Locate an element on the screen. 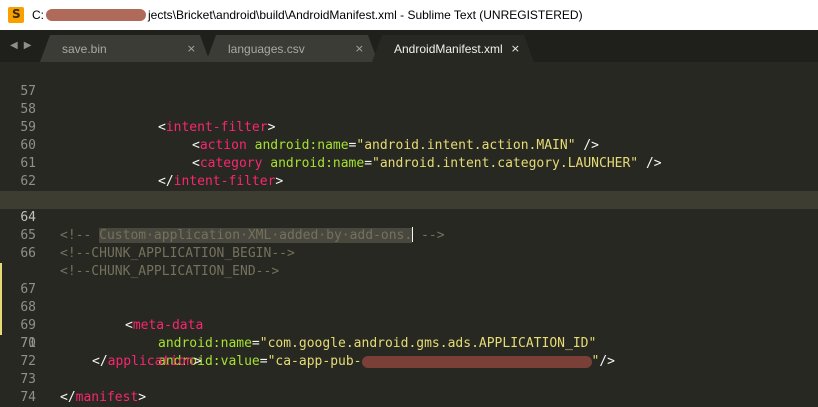  redacted-path-scribble is located at coordinates (96, 15).